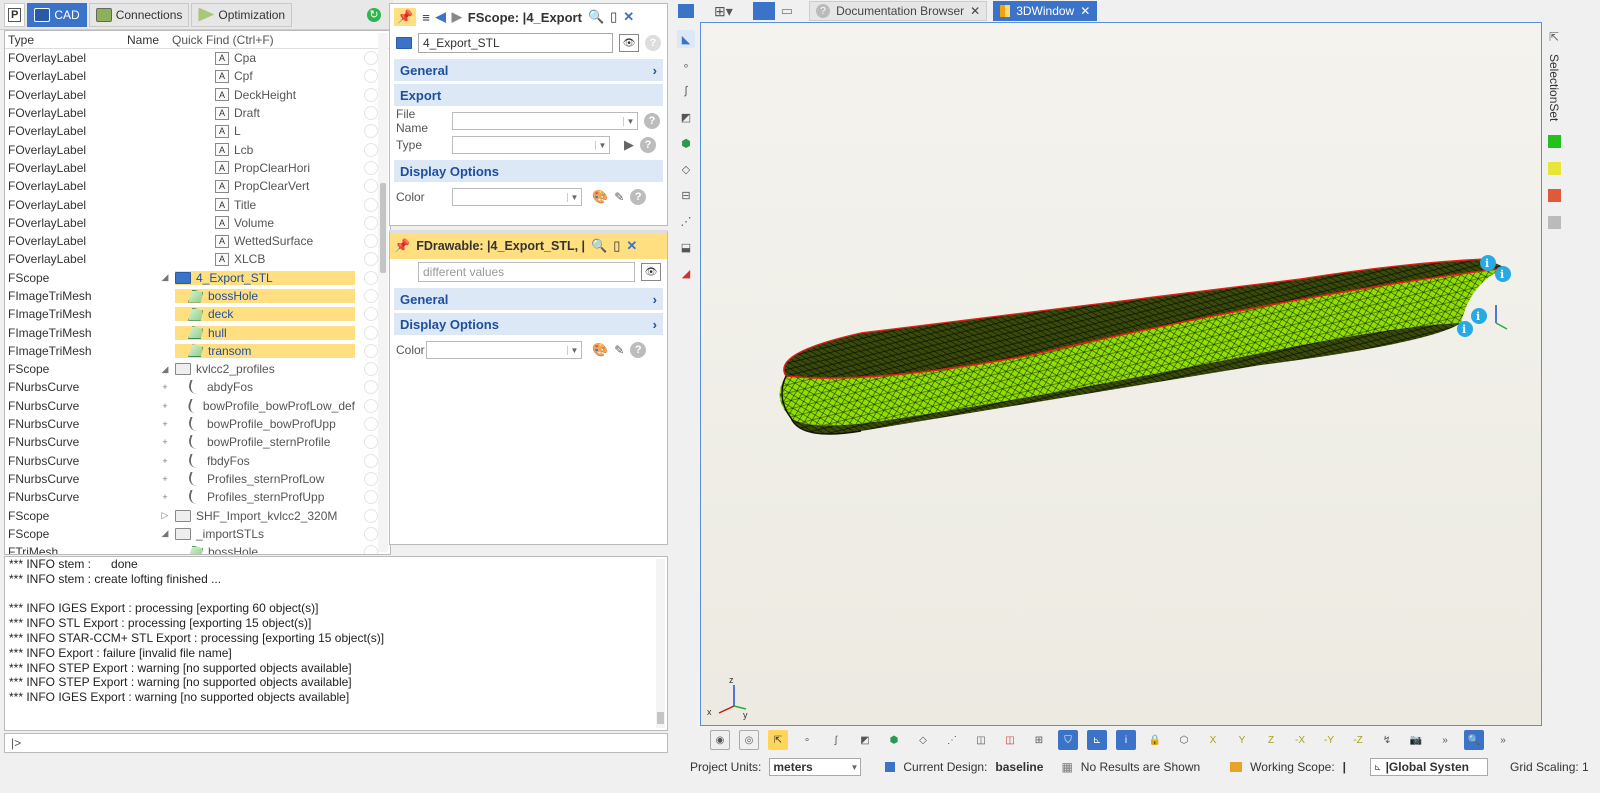 The image size is (1600, 793). I want to click on tab-project: P, so click(15, 14).